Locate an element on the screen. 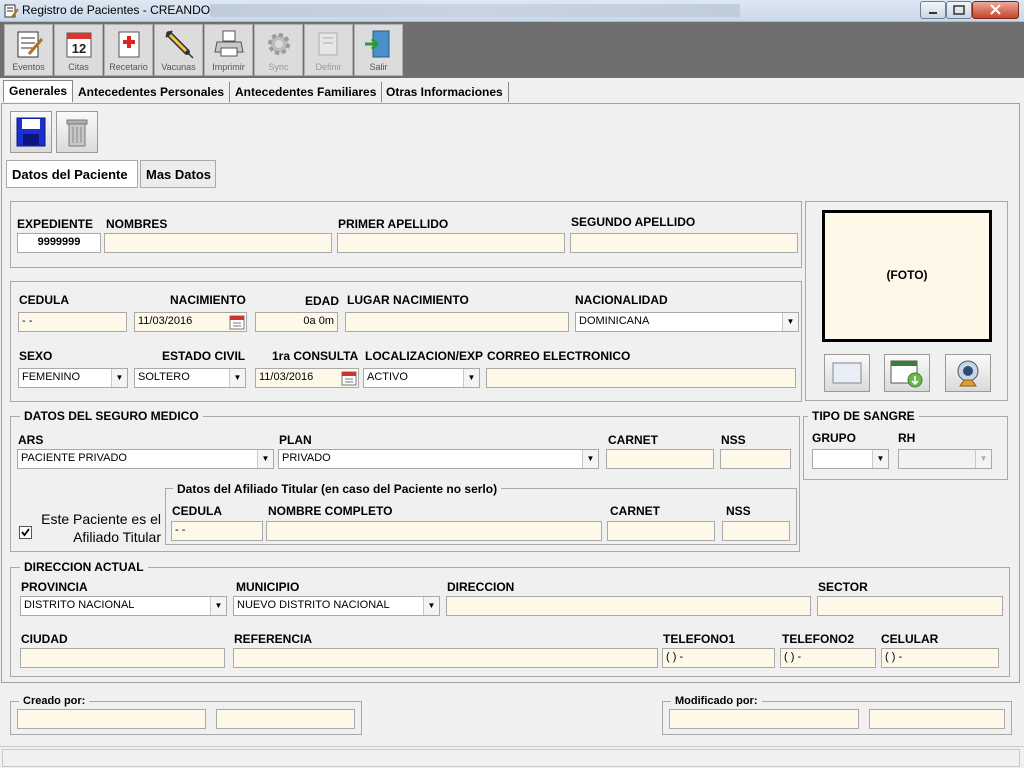 This screenshot has width=1024, height=768. toolbar-citas-button: 12 Citas is located at coordinates (78, 50).